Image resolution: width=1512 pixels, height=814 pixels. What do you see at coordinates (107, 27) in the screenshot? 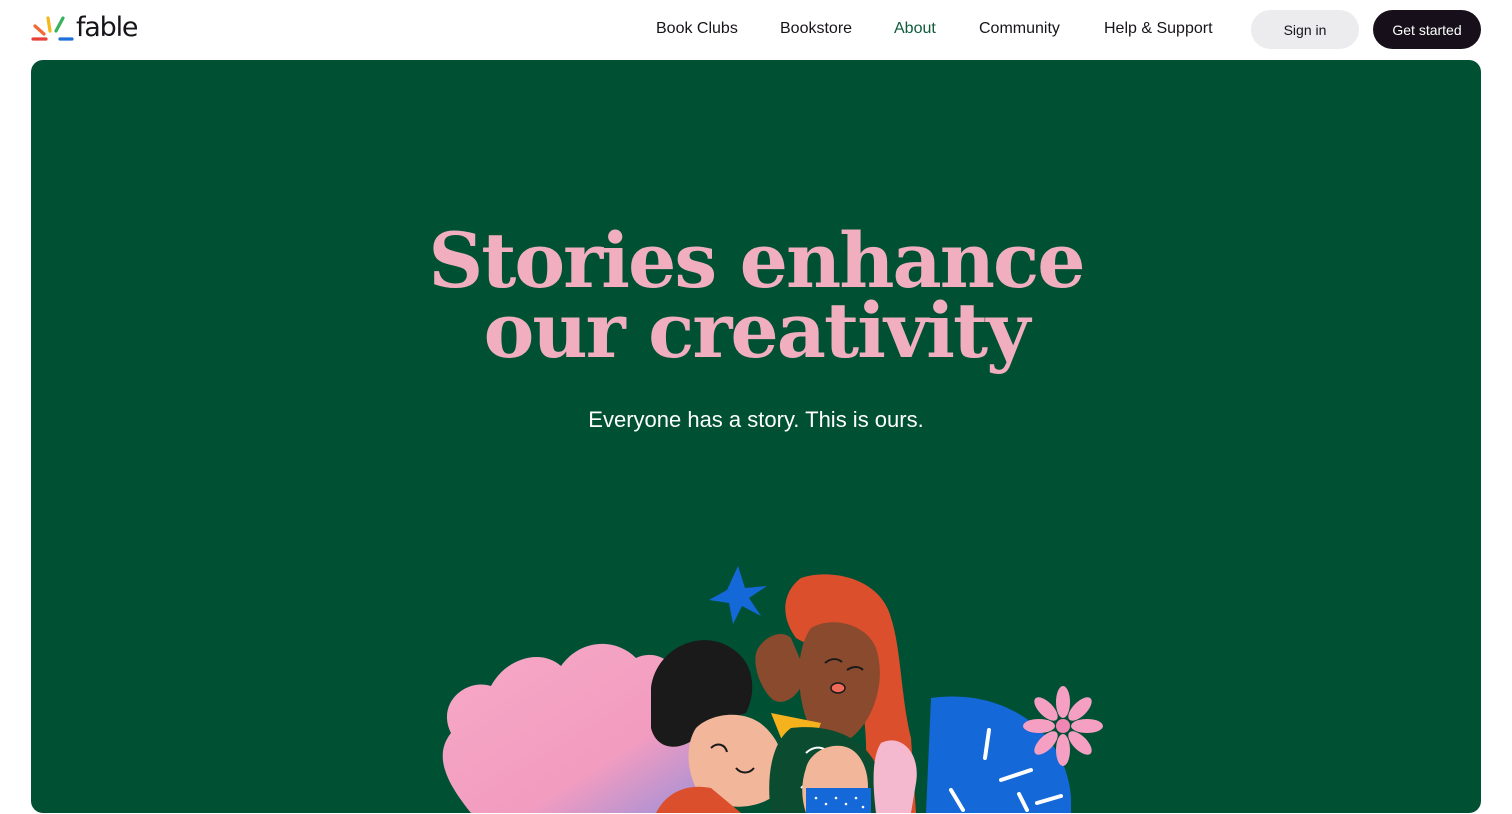
I see `logo-wordmark: fable` at bounding box center [107, 27].